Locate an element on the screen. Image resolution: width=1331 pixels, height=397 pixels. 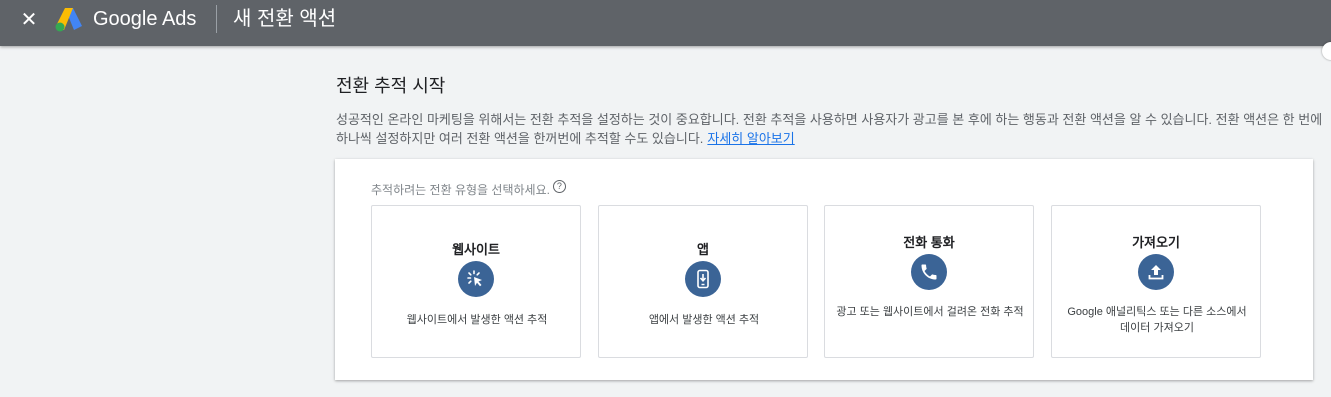
tile-website: 웹사이트 웹사이트에서 발생한 액션 추적 is located at coordinates (476, 281).